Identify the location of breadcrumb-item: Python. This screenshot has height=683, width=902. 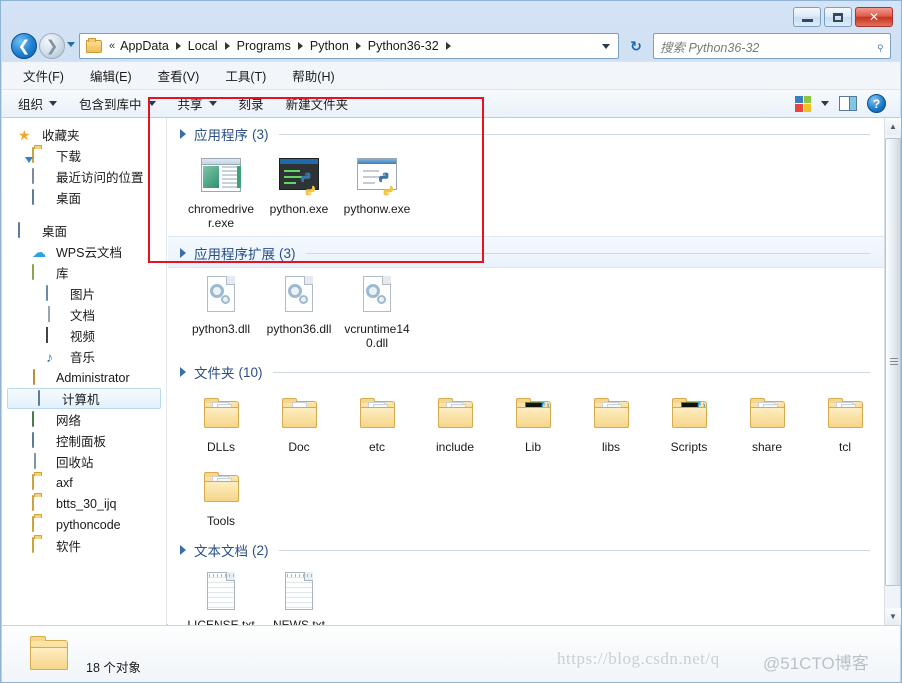
(329, 46).